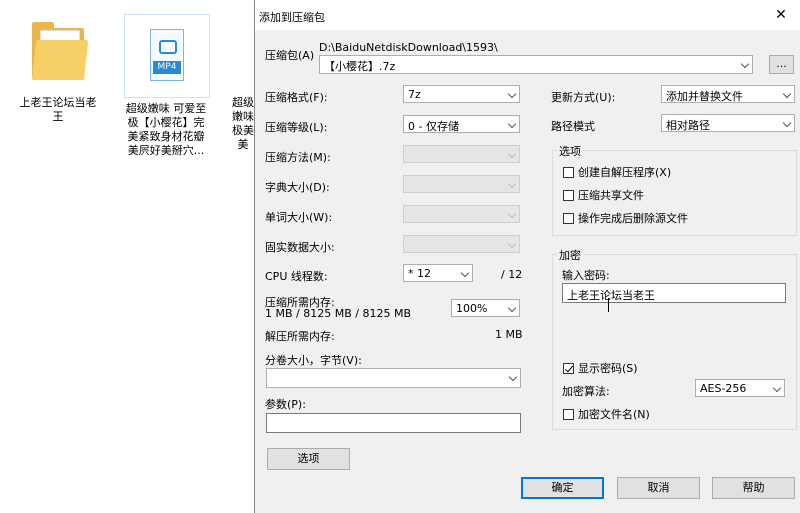 The width and height of the screenshot is (800, 513). Describe the element at coordinates (393, 423) in the screenshot. I see `parameters-input` at that location.